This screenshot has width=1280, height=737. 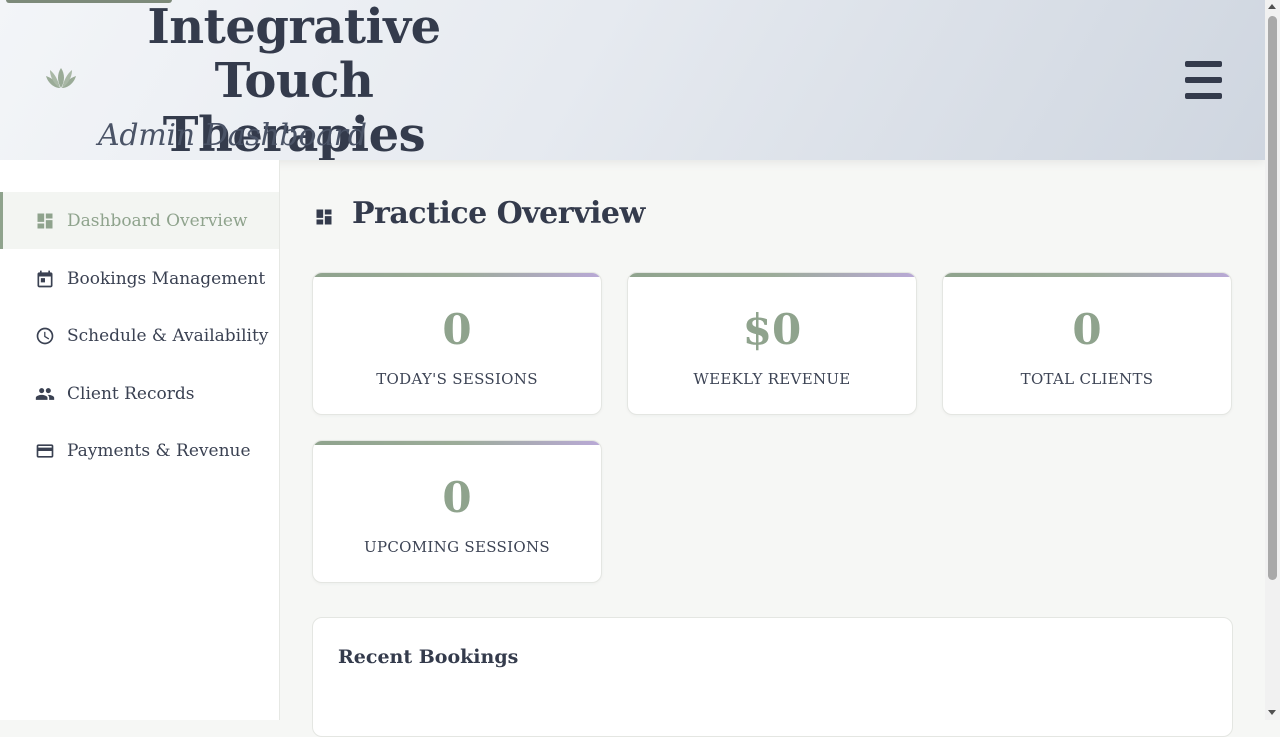 What do you see at coordinates (166, 278) in the screenshot?
I see `sidebar-item-label: Bookings Management` at bounding box center [166, 278].